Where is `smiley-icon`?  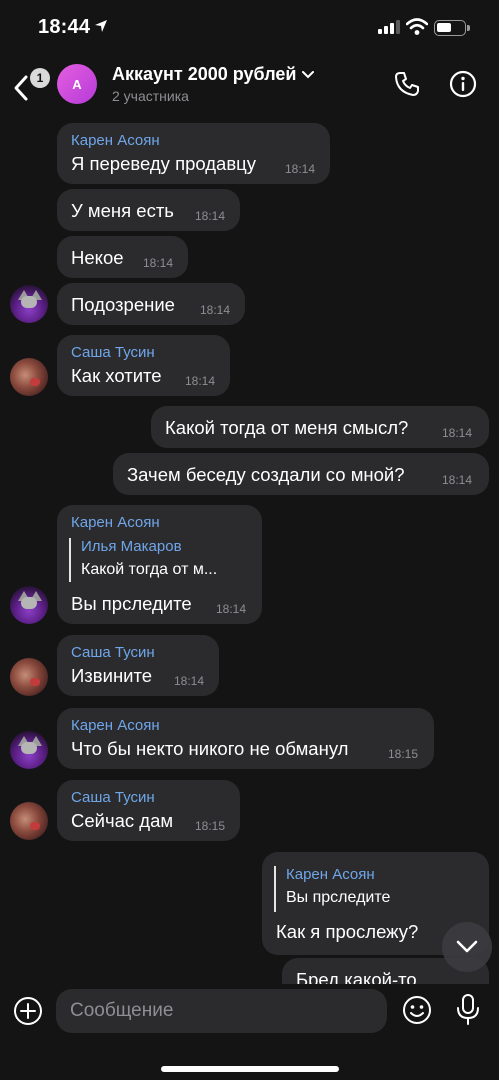
smiley-icon is located at coordinates (417, 1010).